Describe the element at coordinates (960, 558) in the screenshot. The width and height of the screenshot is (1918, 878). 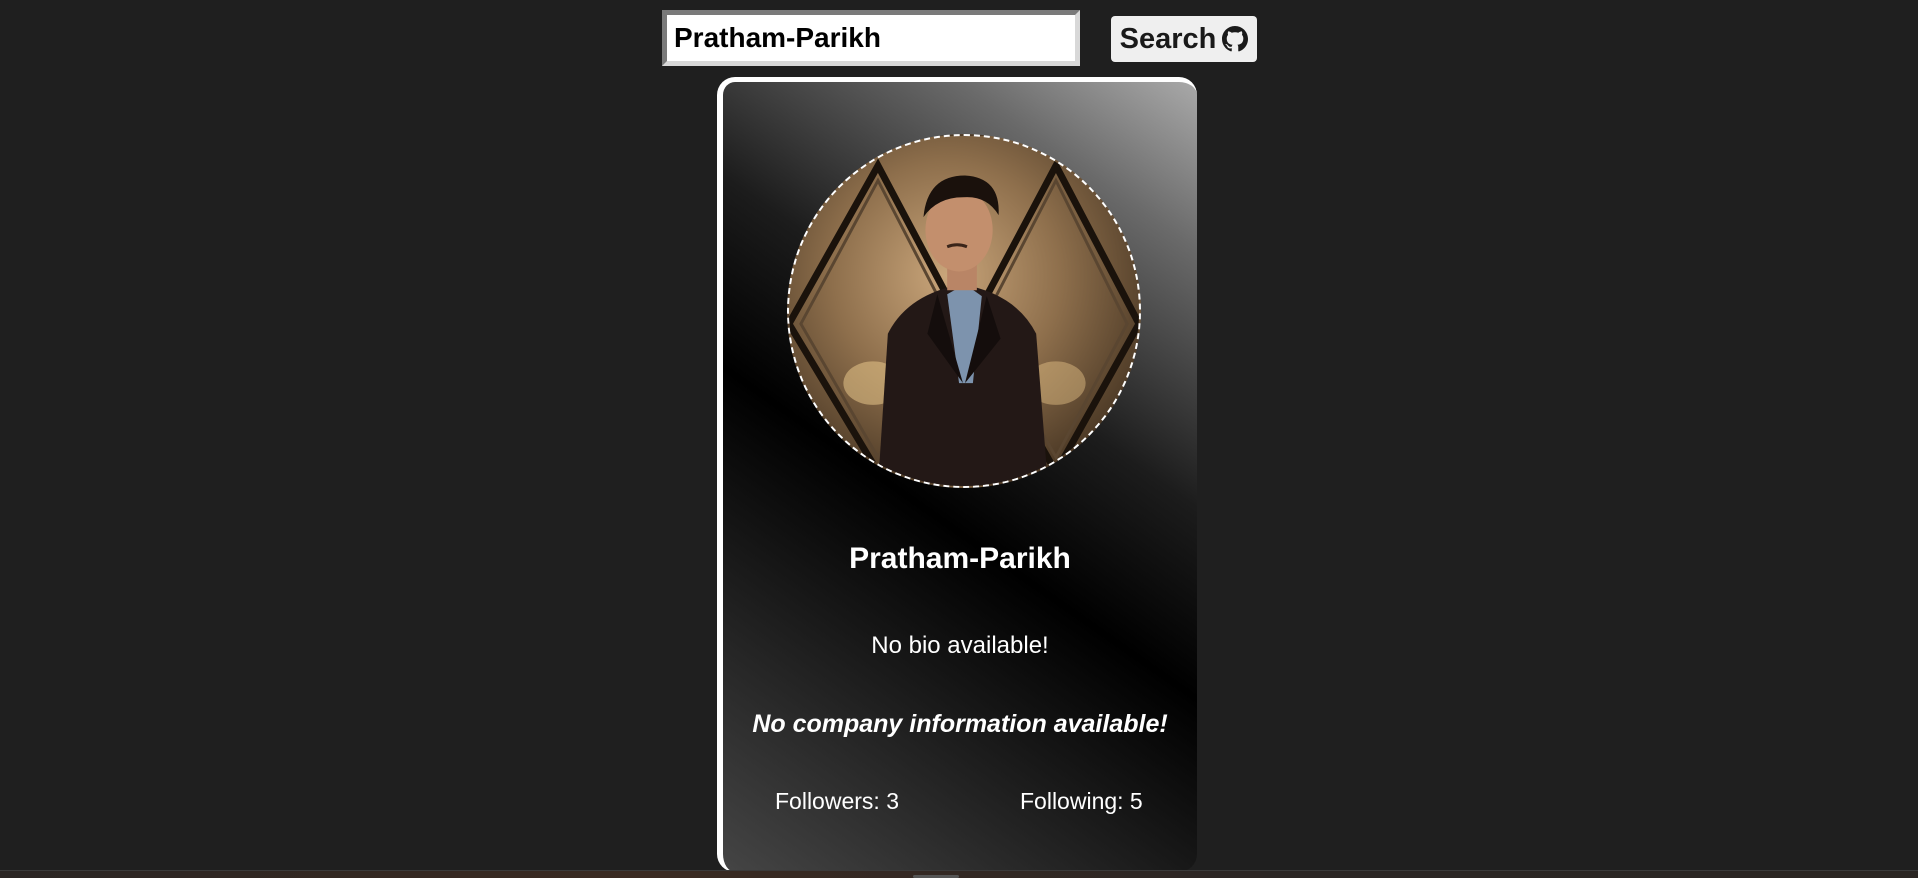
I see `profile-name: Pratham-Parikh` at that location.